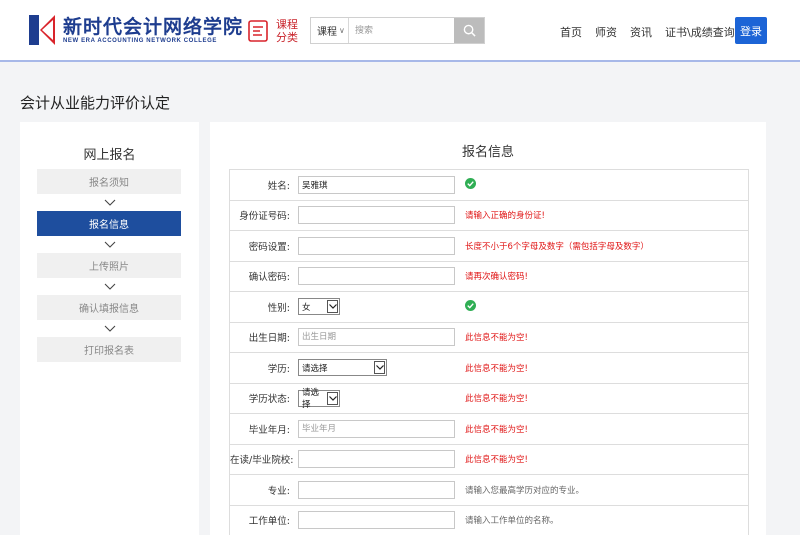  I want to click on step-registration-info: 报名信息, so click(109, 223).